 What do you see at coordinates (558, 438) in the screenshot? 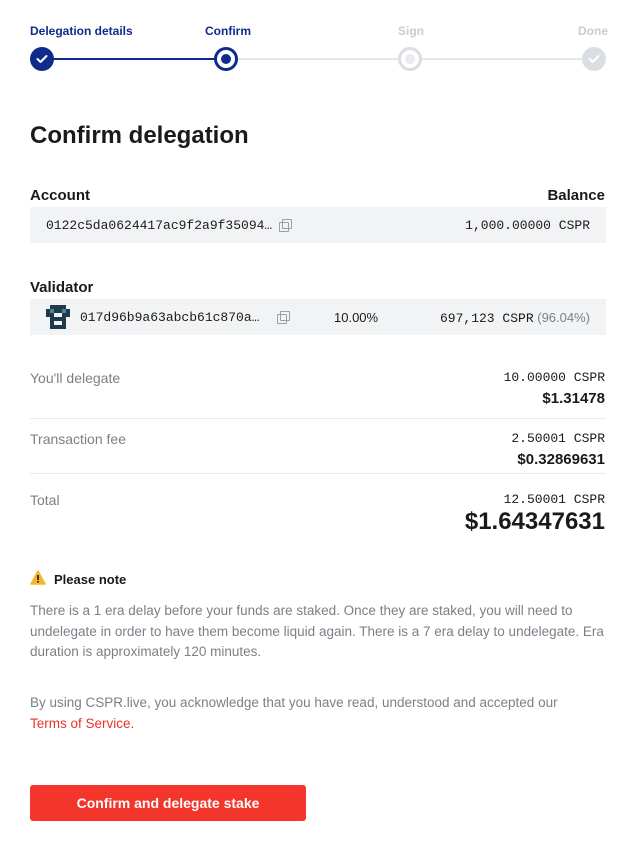
I see `fee-amount: 2.50001 CSPR` at bounding box center [558, 438].